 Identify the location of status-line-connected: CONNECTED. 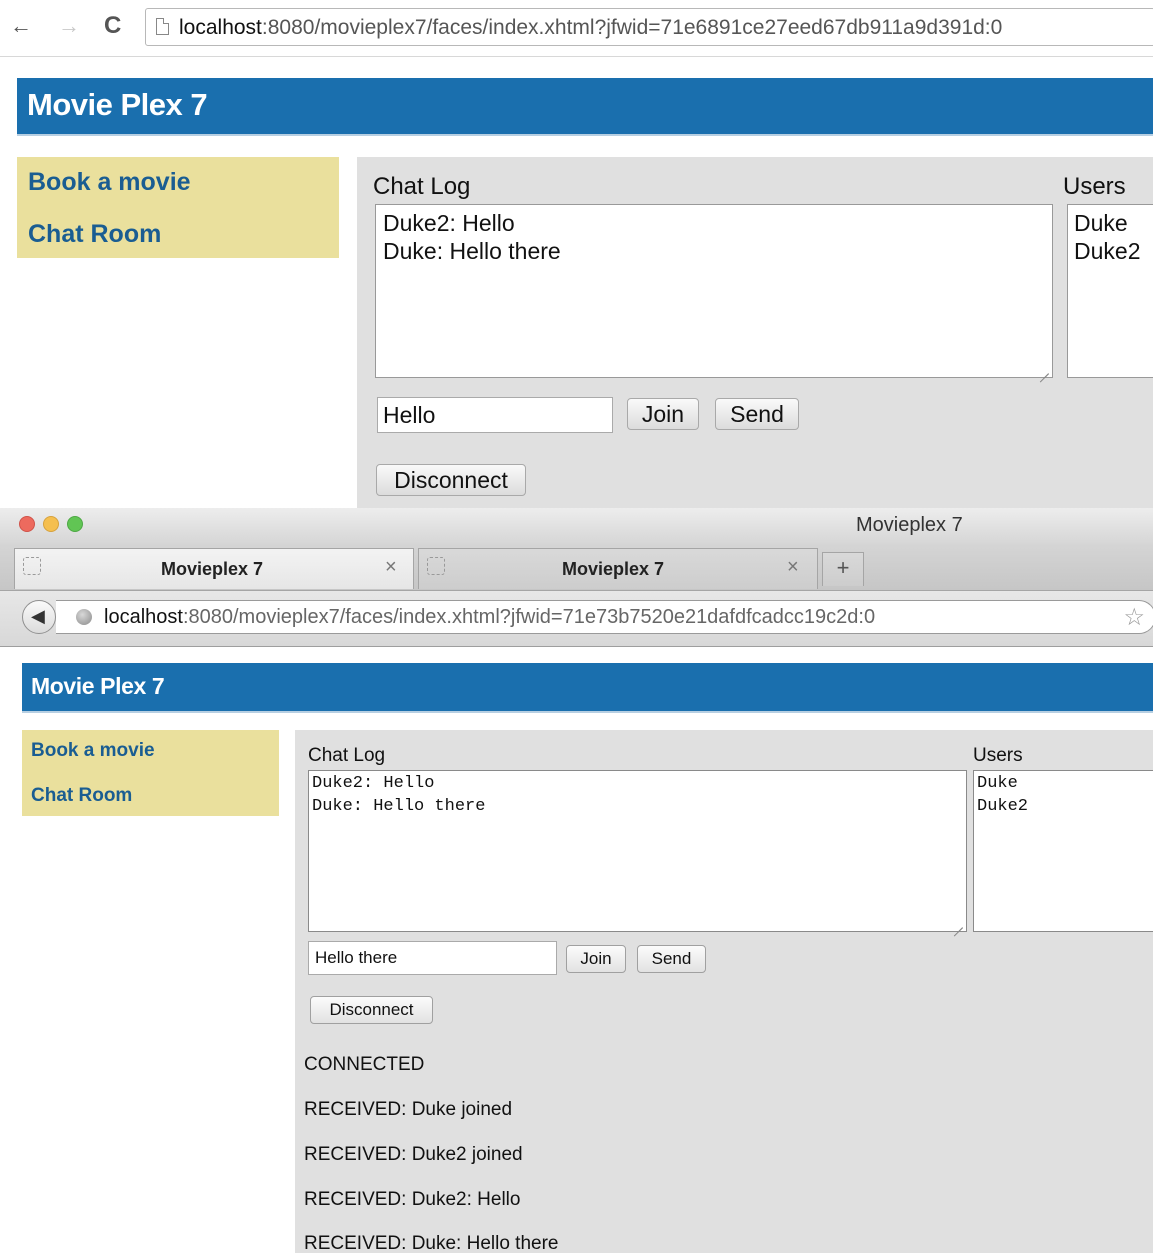
(364, 1064).